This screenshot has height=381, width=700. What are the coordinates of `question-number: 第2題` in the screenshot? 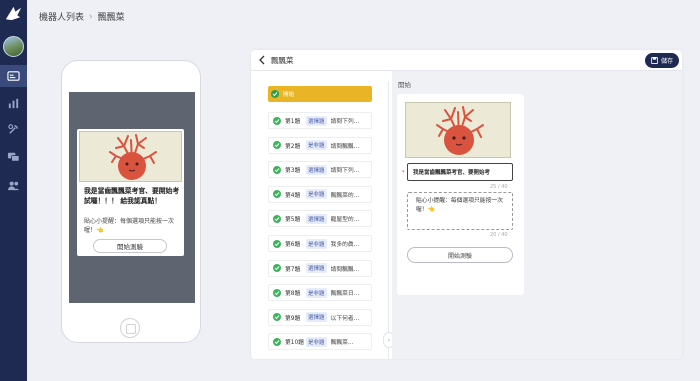 It's located at (293, 146).